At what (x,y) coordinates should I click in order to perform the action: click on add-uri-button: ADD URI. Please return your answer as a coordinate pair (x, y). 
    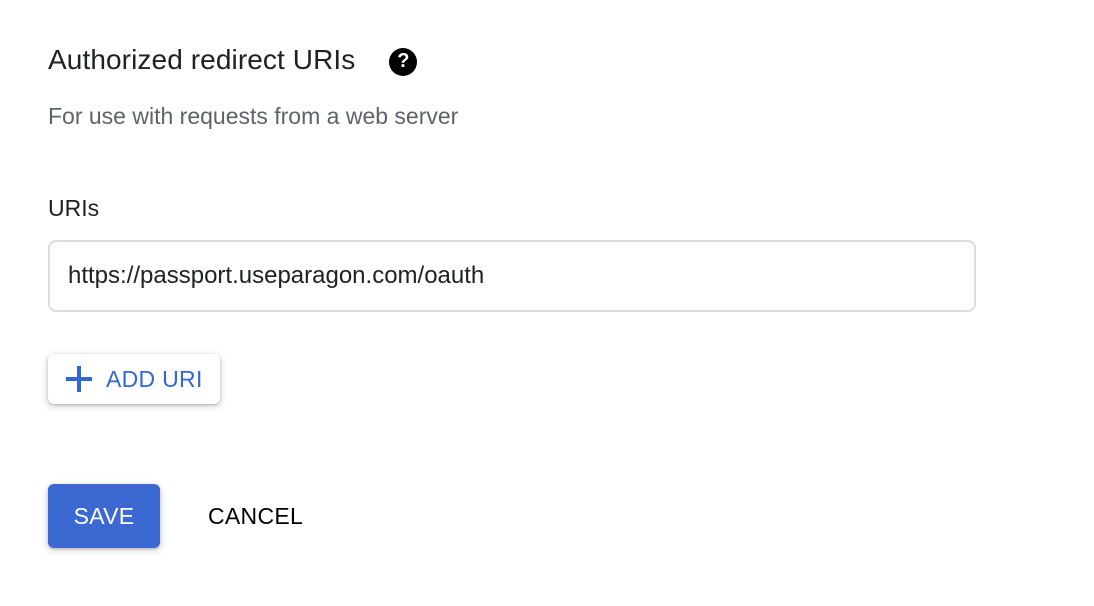
    Looking at the image, I should click on (134, 379).